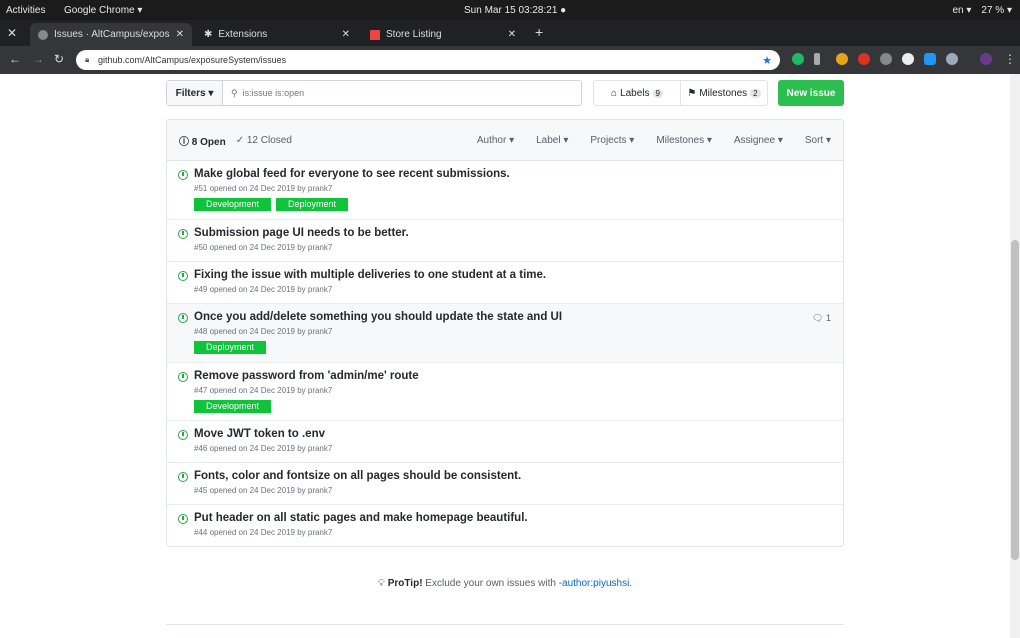 The image size is (1020, 638). I want to click on issue-meta: #45 opened on 24 Dec 2019 by prank7, so click(263, 490).